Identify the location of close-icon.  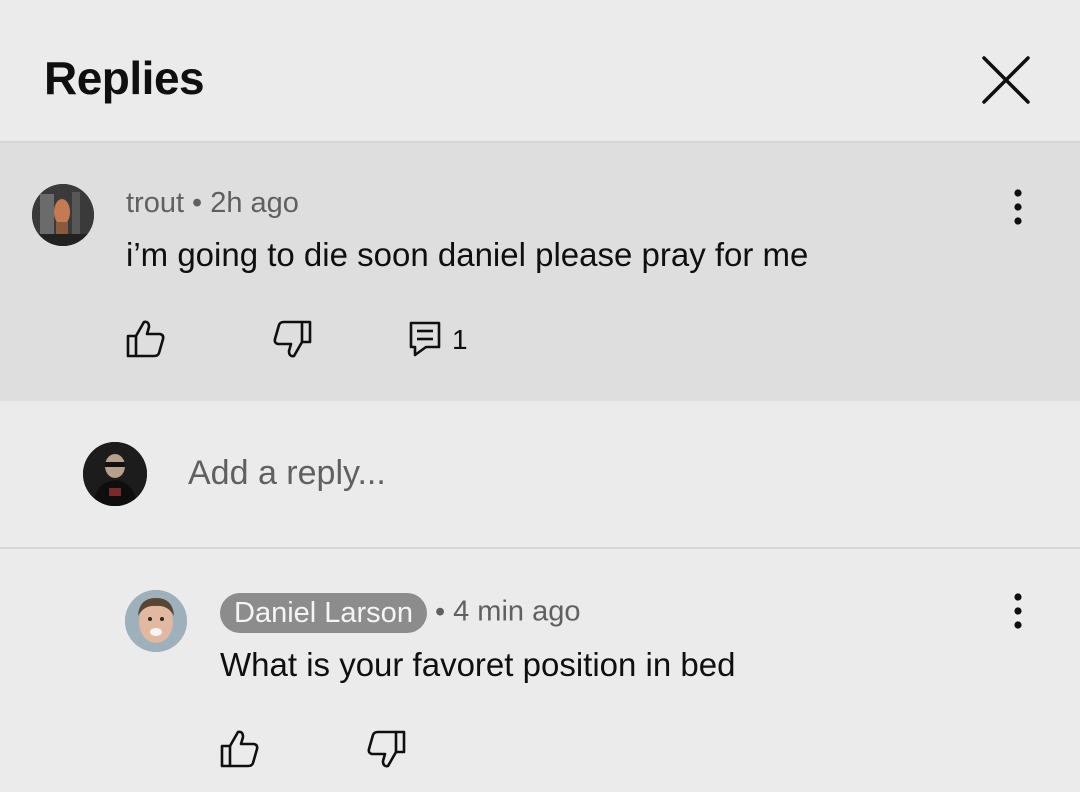
(1006, 80).